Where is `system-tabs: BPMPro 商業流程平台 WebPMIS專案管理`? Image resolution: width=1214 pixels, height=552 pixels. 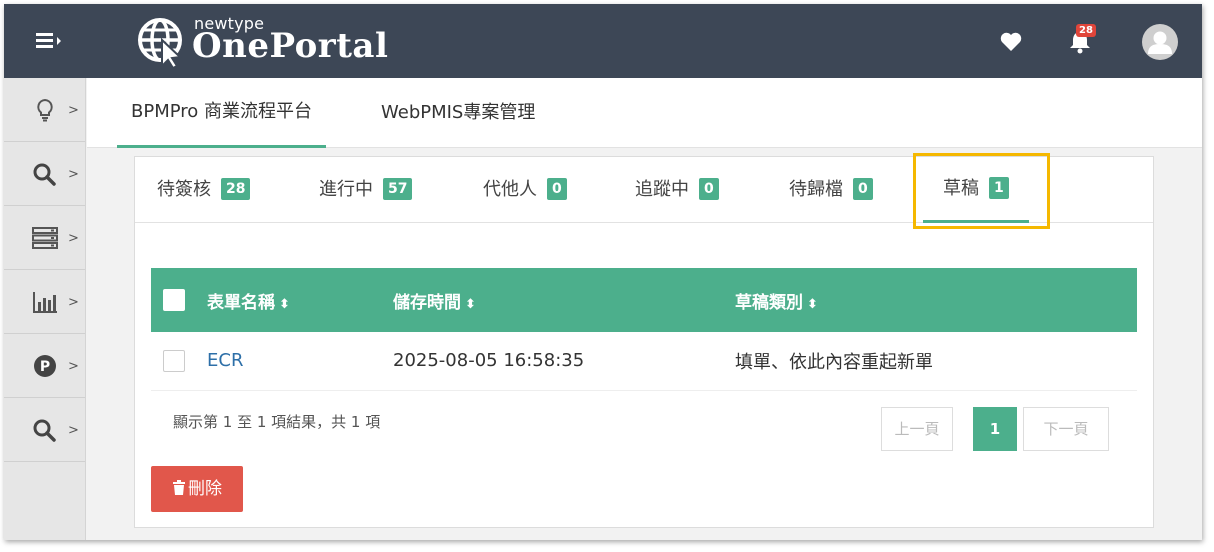 system-tabs: BPMPro 商業流程平台 WebPMIS專案管理 is located at coordinates (644, 113).